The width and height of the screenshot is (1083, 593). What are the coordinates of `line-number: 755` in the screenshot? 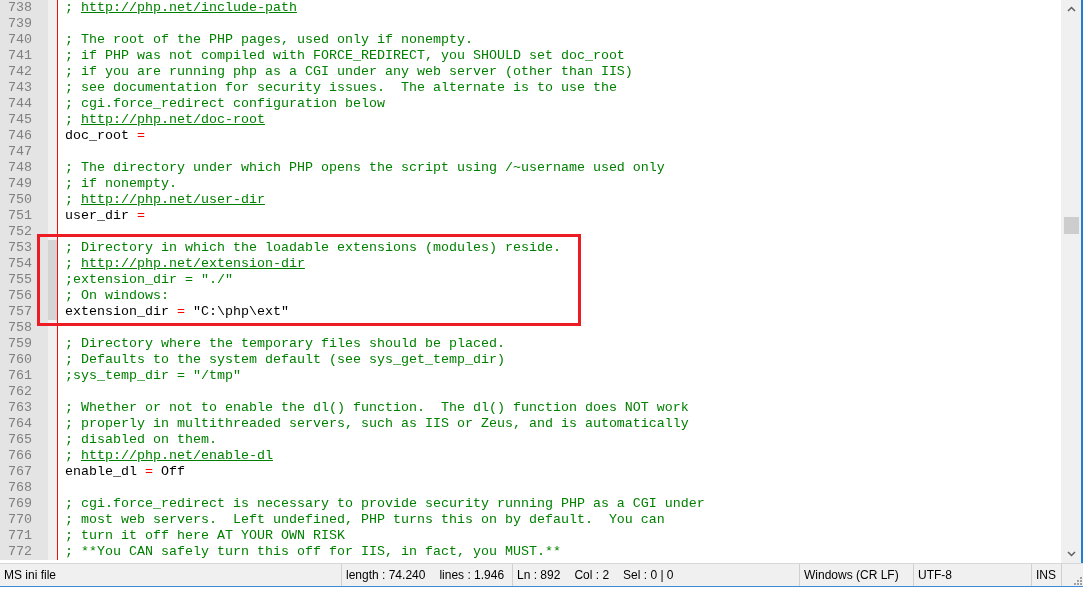 It's located at (24, 280).